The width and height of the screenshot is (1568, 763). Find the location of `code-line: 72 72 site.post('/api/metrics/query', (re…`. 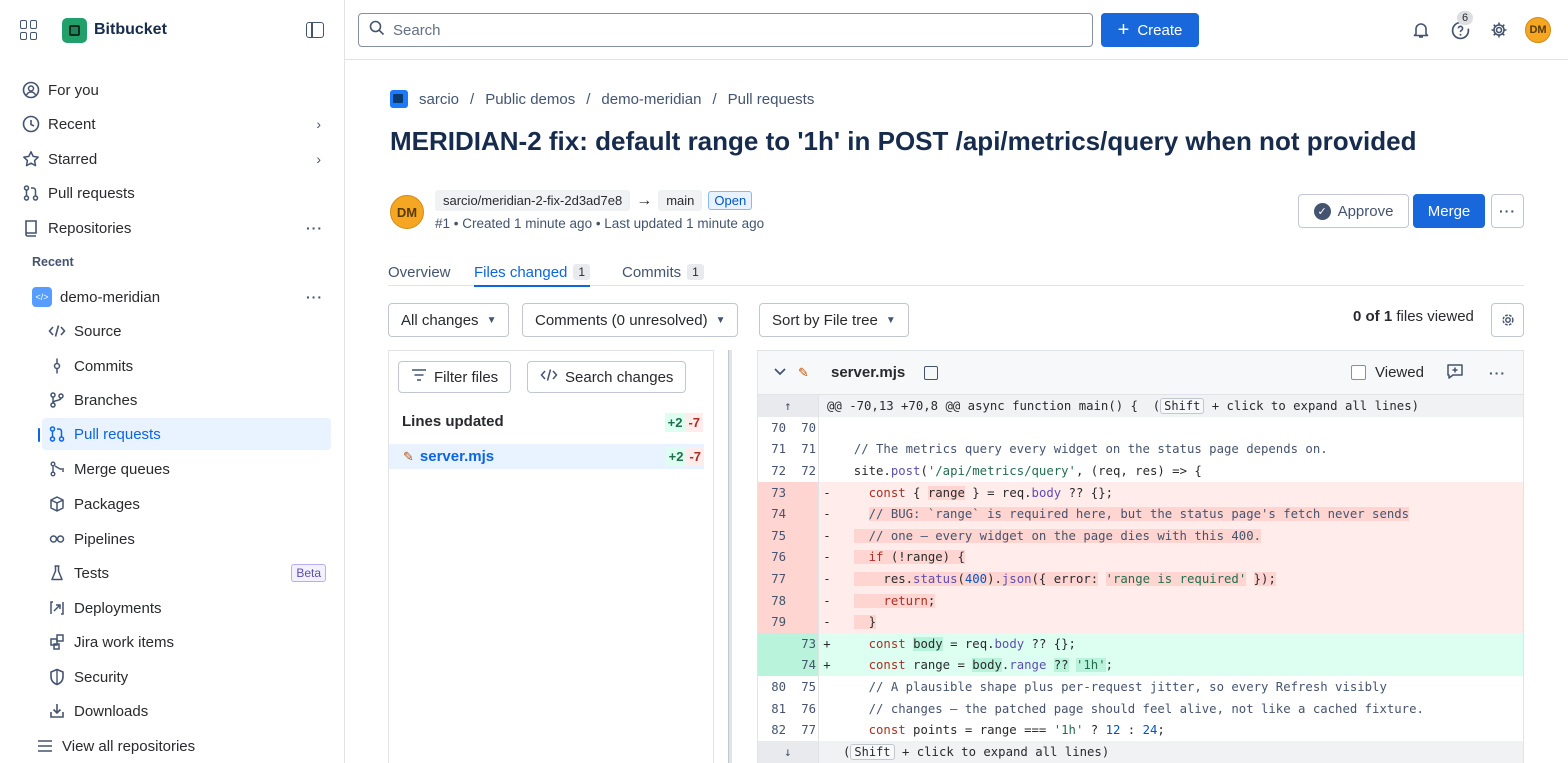

code-line: 72 72 site.post('/api/metrics/query', (re… is located at coordinates (1140, 471).